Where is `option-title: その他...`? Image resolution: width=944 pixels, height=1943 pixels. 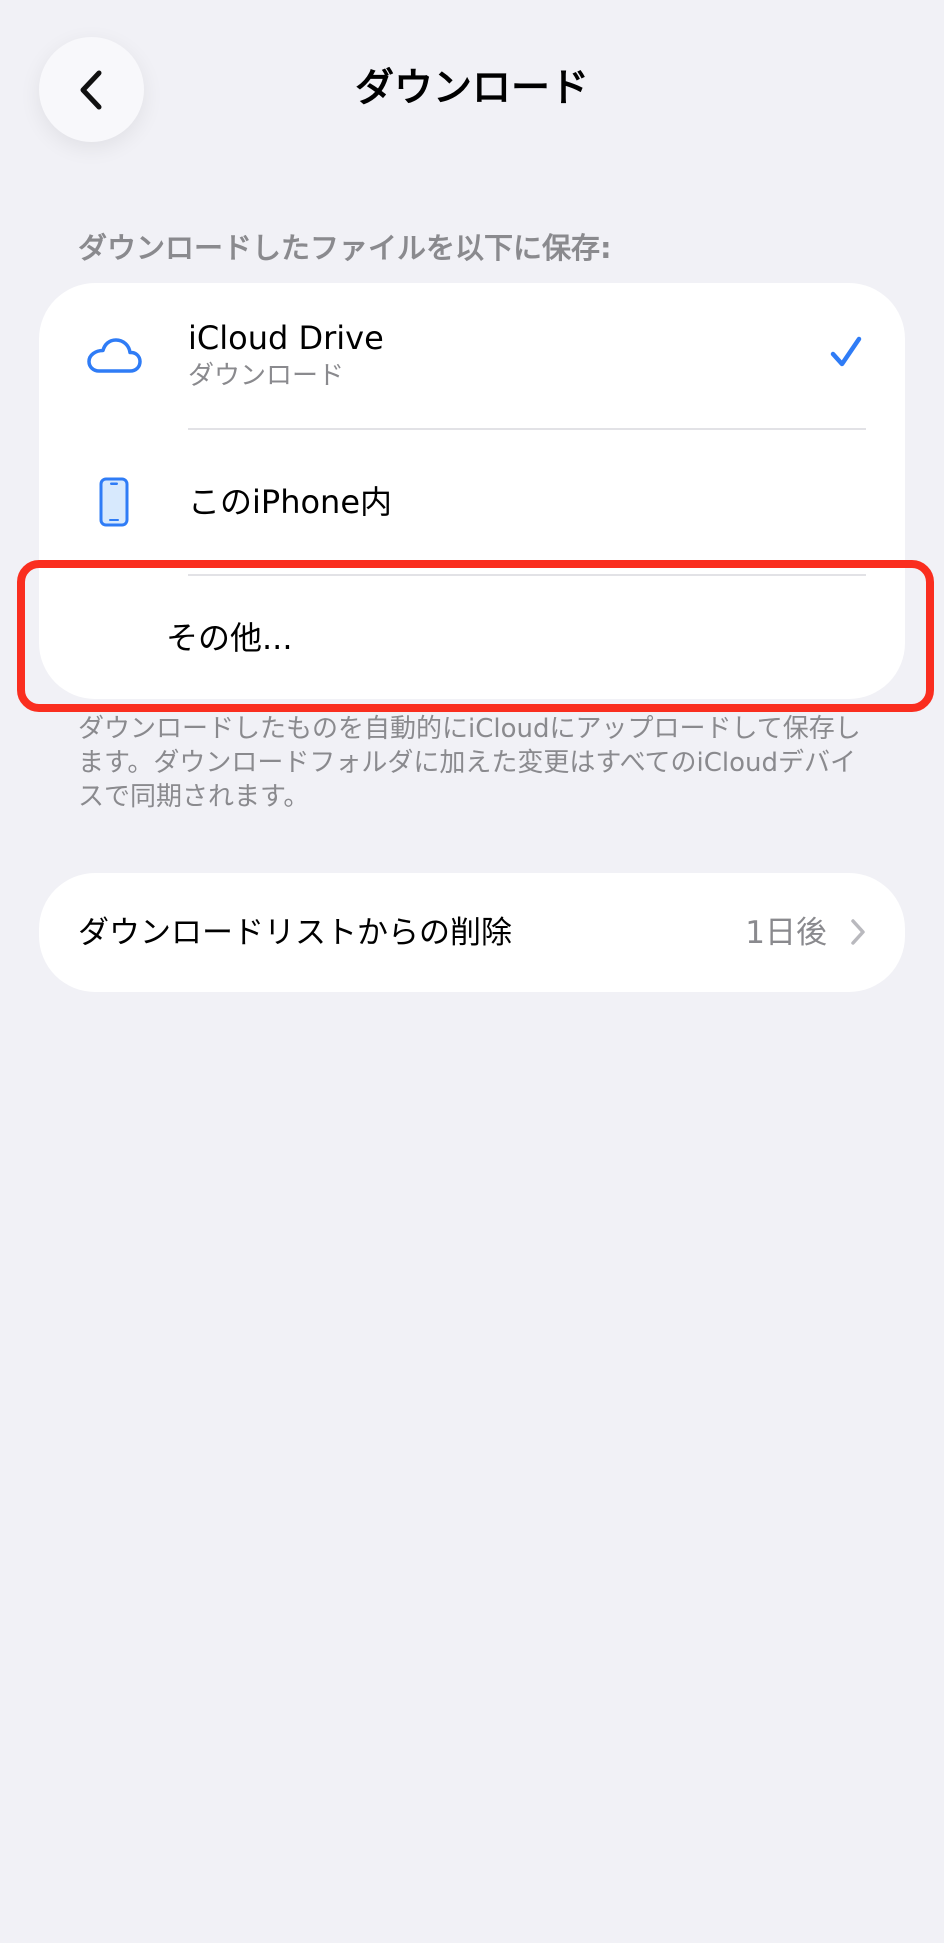 option-title: その他... is located at coordinates (229, 638).